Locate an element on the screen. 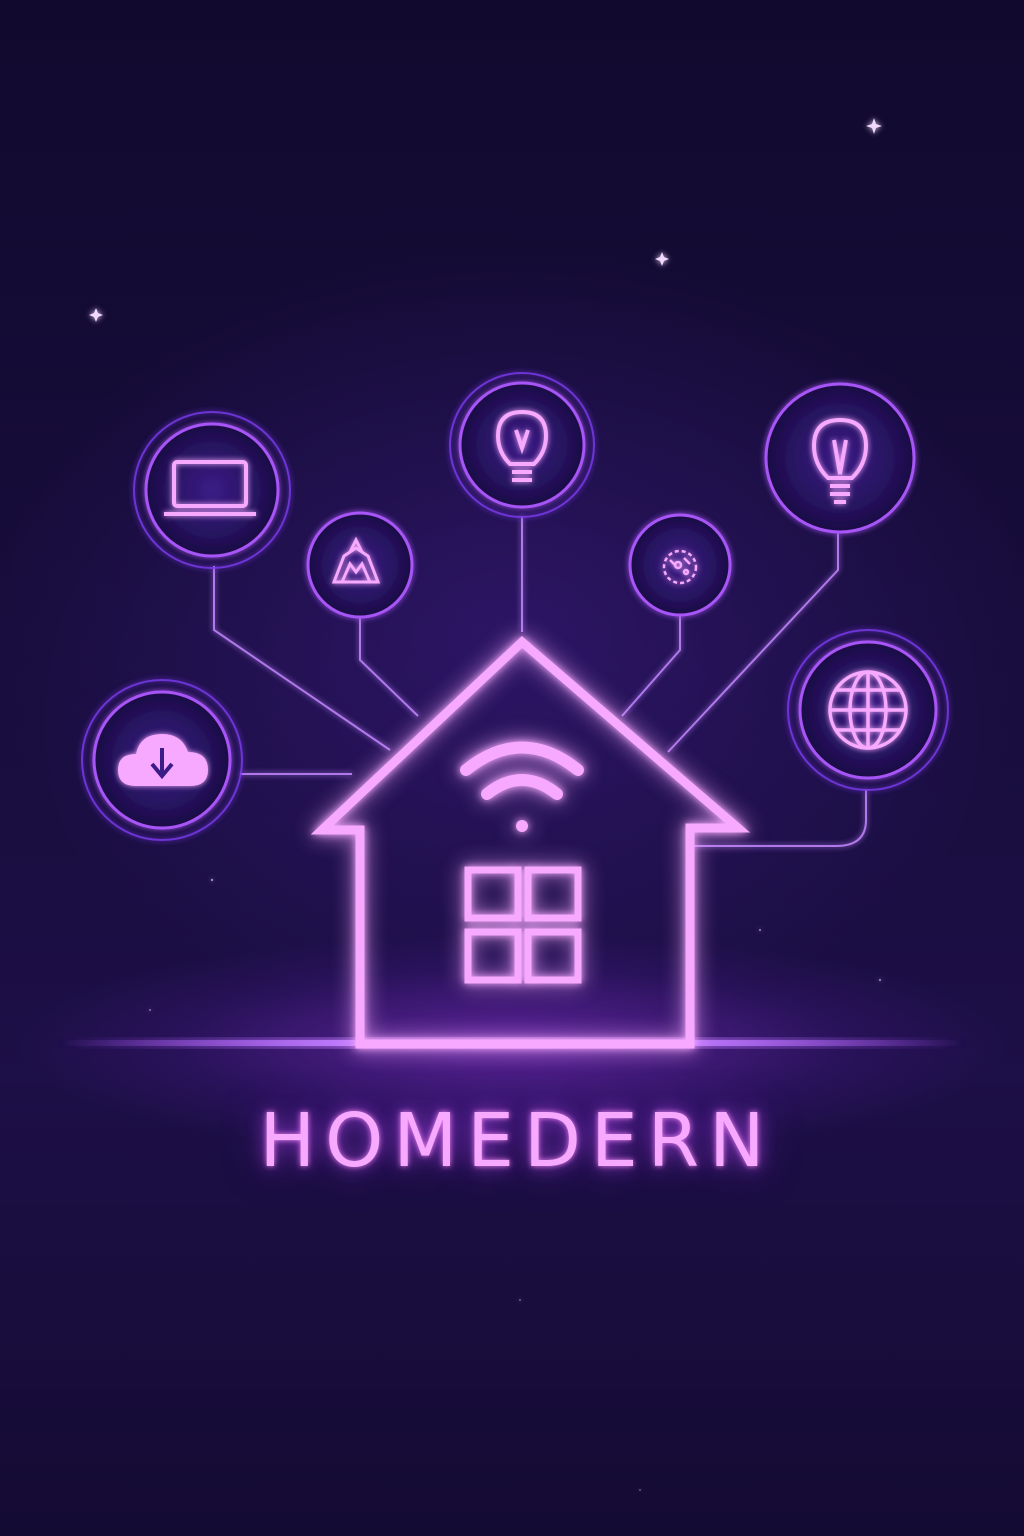  node-bulb-center is located at coordinates (522, 445).